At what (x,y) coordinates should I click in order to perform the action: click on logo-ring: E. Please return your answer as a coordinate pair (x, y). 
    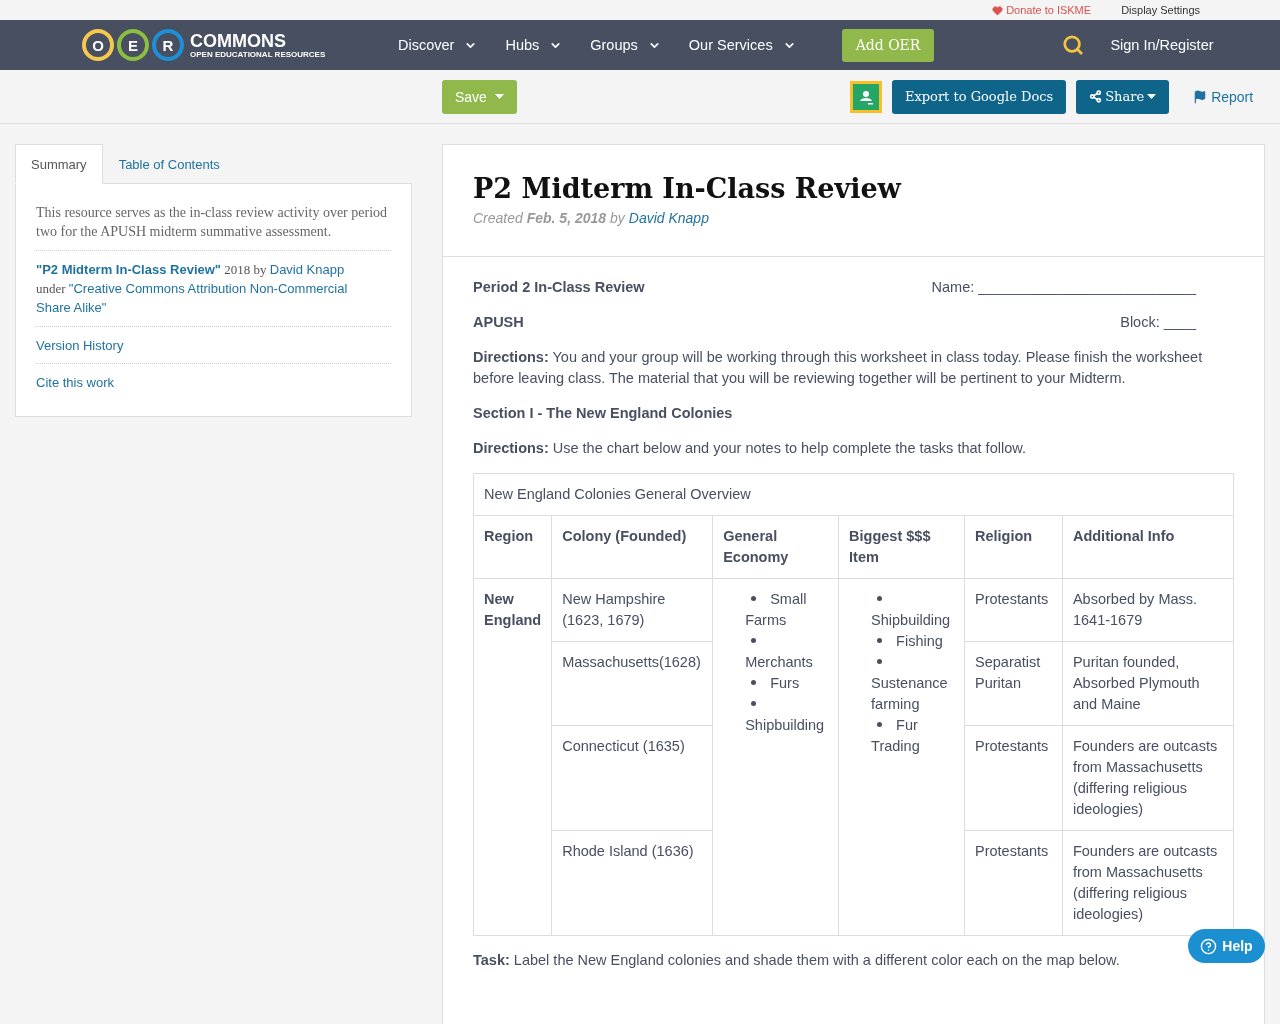
    Looking at the image, I should click on (133, 45).